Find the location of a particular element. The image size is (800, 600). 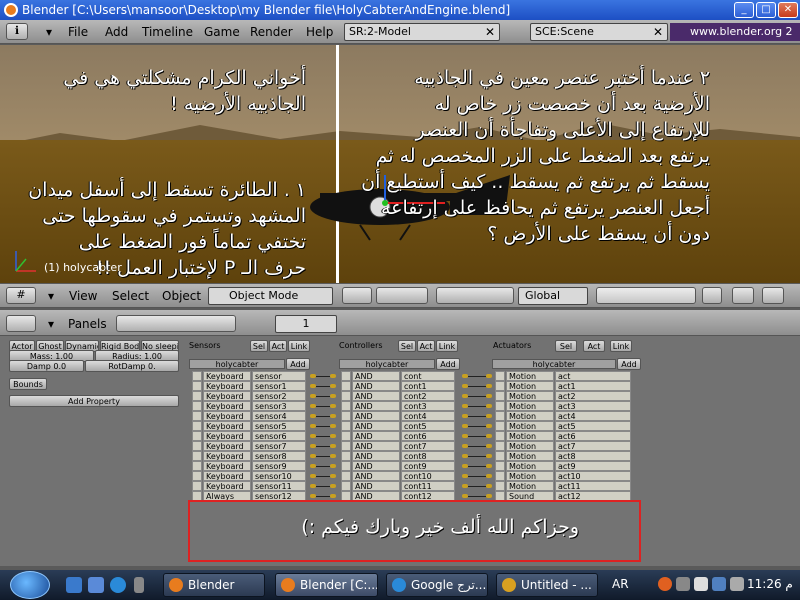

menu-timeline: Timeline is located at coordinates (167, 32).